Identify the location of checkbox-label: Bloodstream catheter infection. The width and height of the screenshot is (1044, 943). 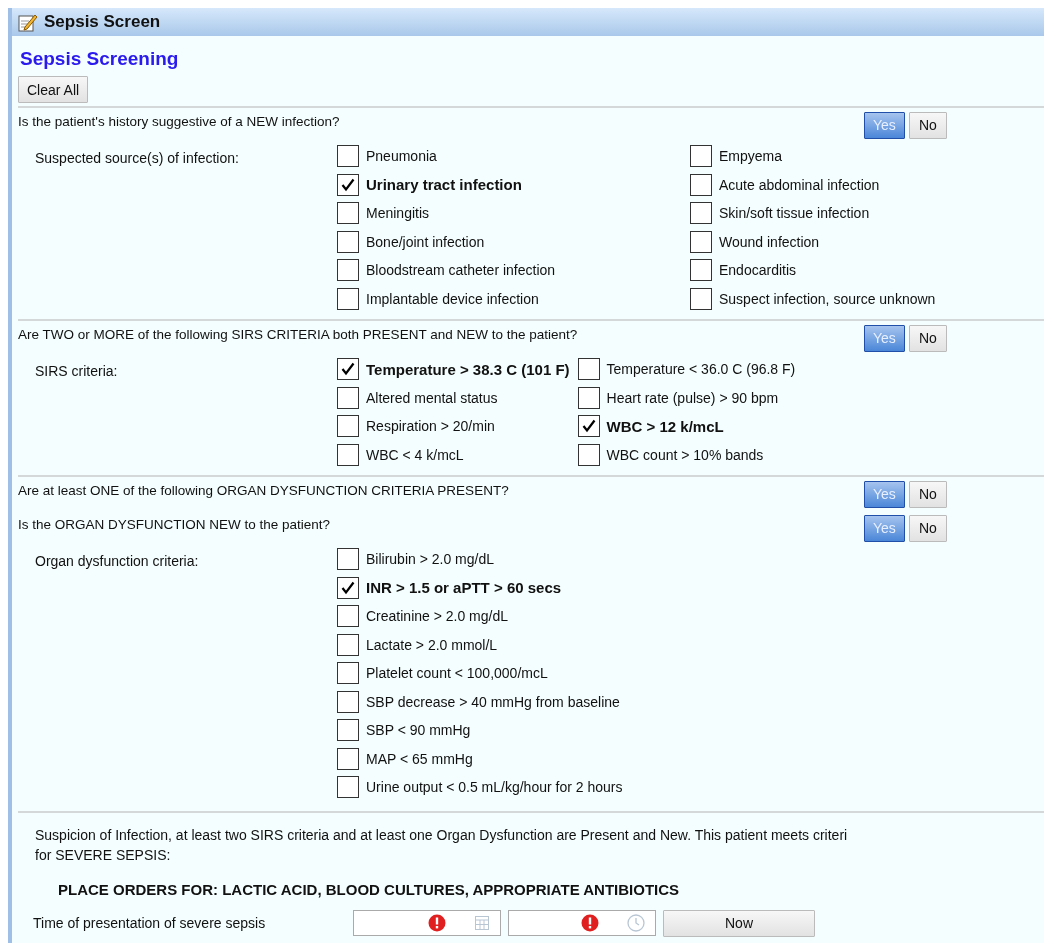
(461, 270).